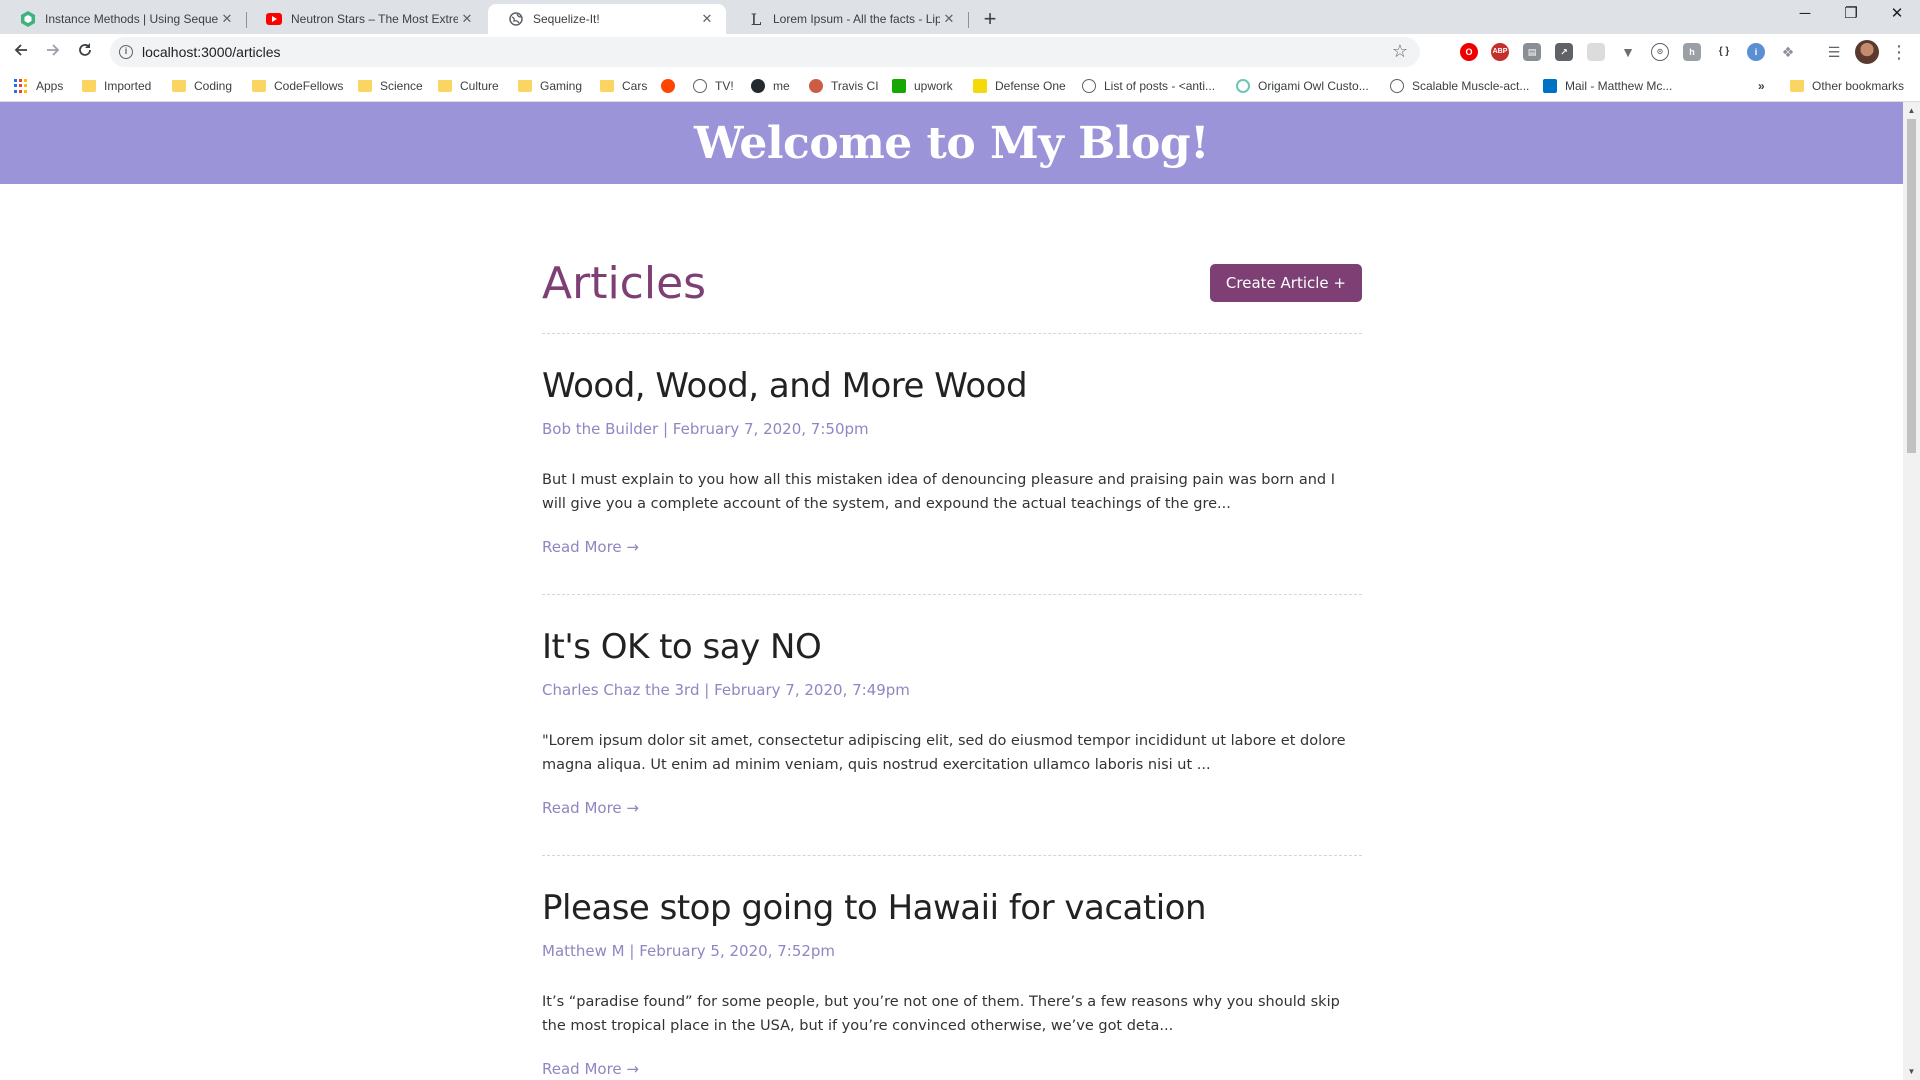 The image size is (1920, 1080). What do you see at coordinates (1660, 52) in the screenshot?
I see `extension-icon: ⊙` at bounding box center [1660, 52].